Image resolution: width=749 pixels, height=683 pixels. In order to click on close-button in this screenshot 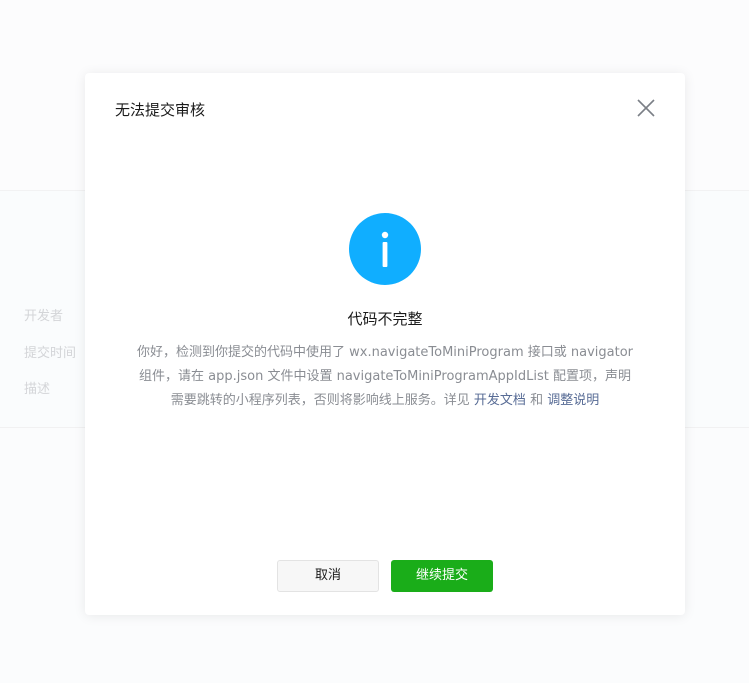, I will do `click(646, 108)`.